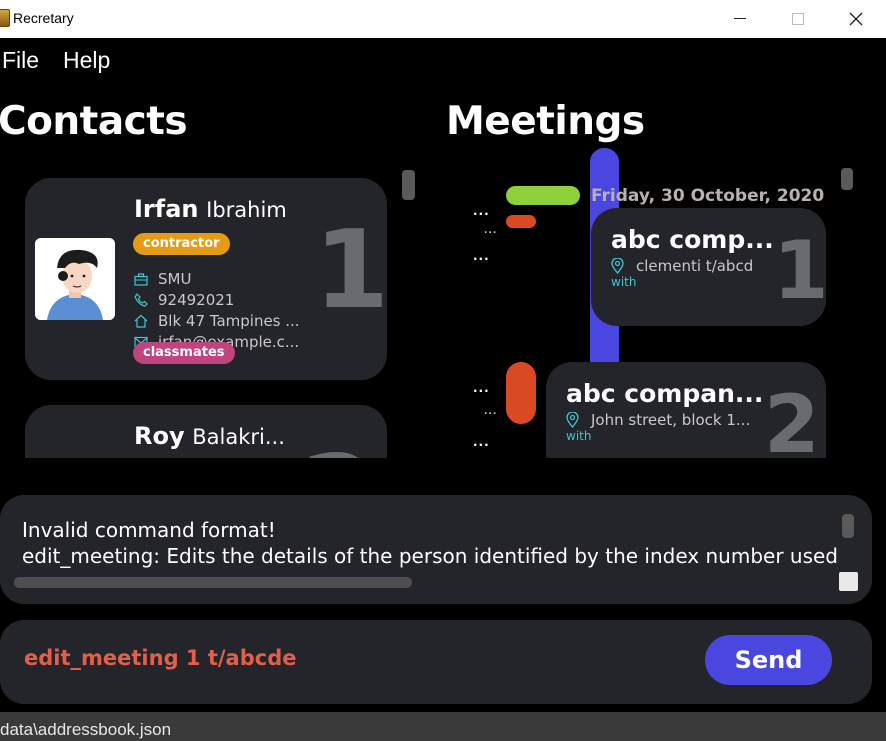 This screenshot has height=741, width=886. Describe the element at coordinates (545, 121) in the screenshot. I see `meetings-heading: Meetings` at that location.